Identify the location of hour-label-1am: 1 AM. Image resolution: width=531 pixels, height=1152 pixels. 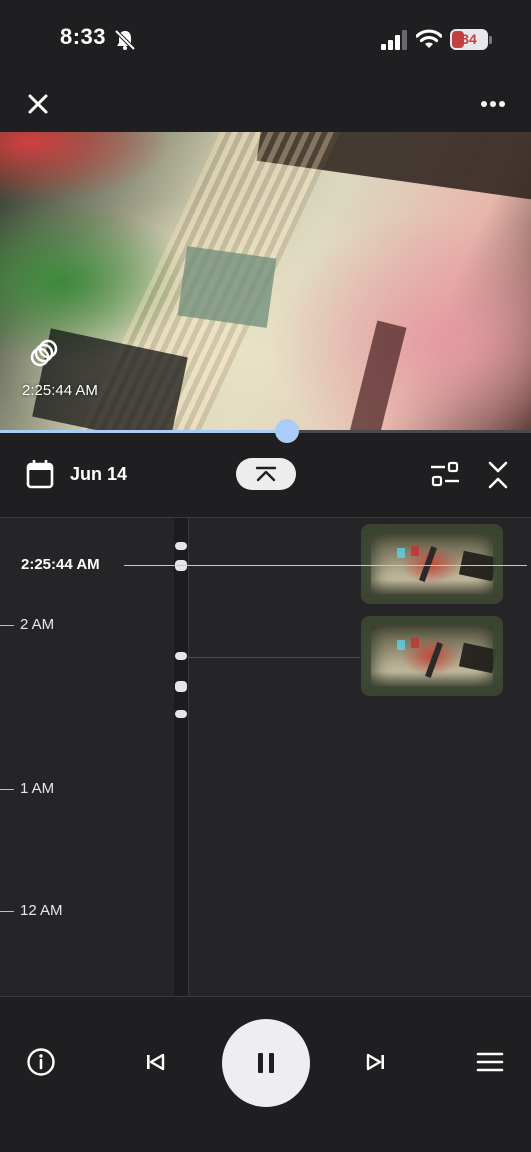
(27, 788).